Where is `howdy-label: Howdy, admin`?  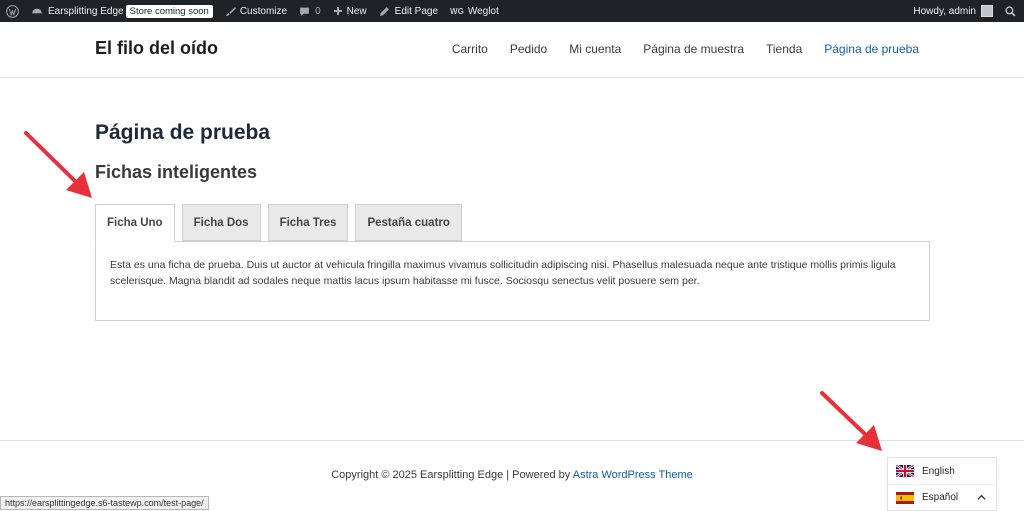 howdy-label: Howdy, admin is located at coordinates (944, 11).